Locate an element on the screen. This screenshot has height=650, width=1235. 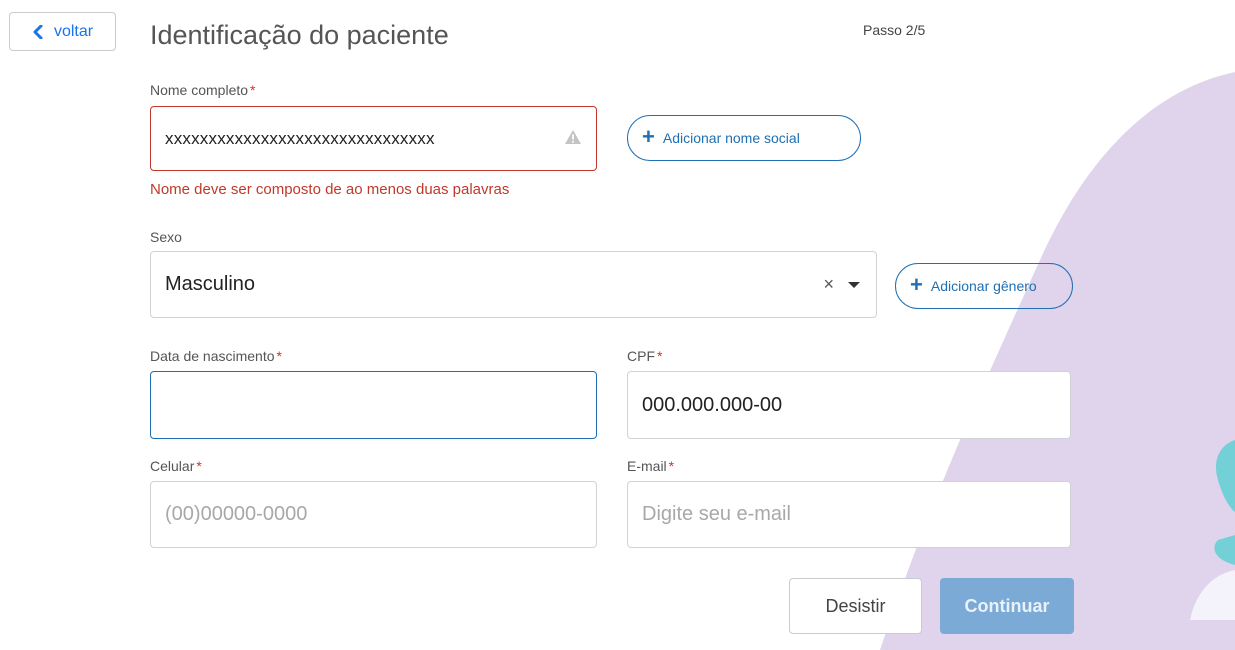
cancel-button: Desistir is located at coordinates (855, 606).